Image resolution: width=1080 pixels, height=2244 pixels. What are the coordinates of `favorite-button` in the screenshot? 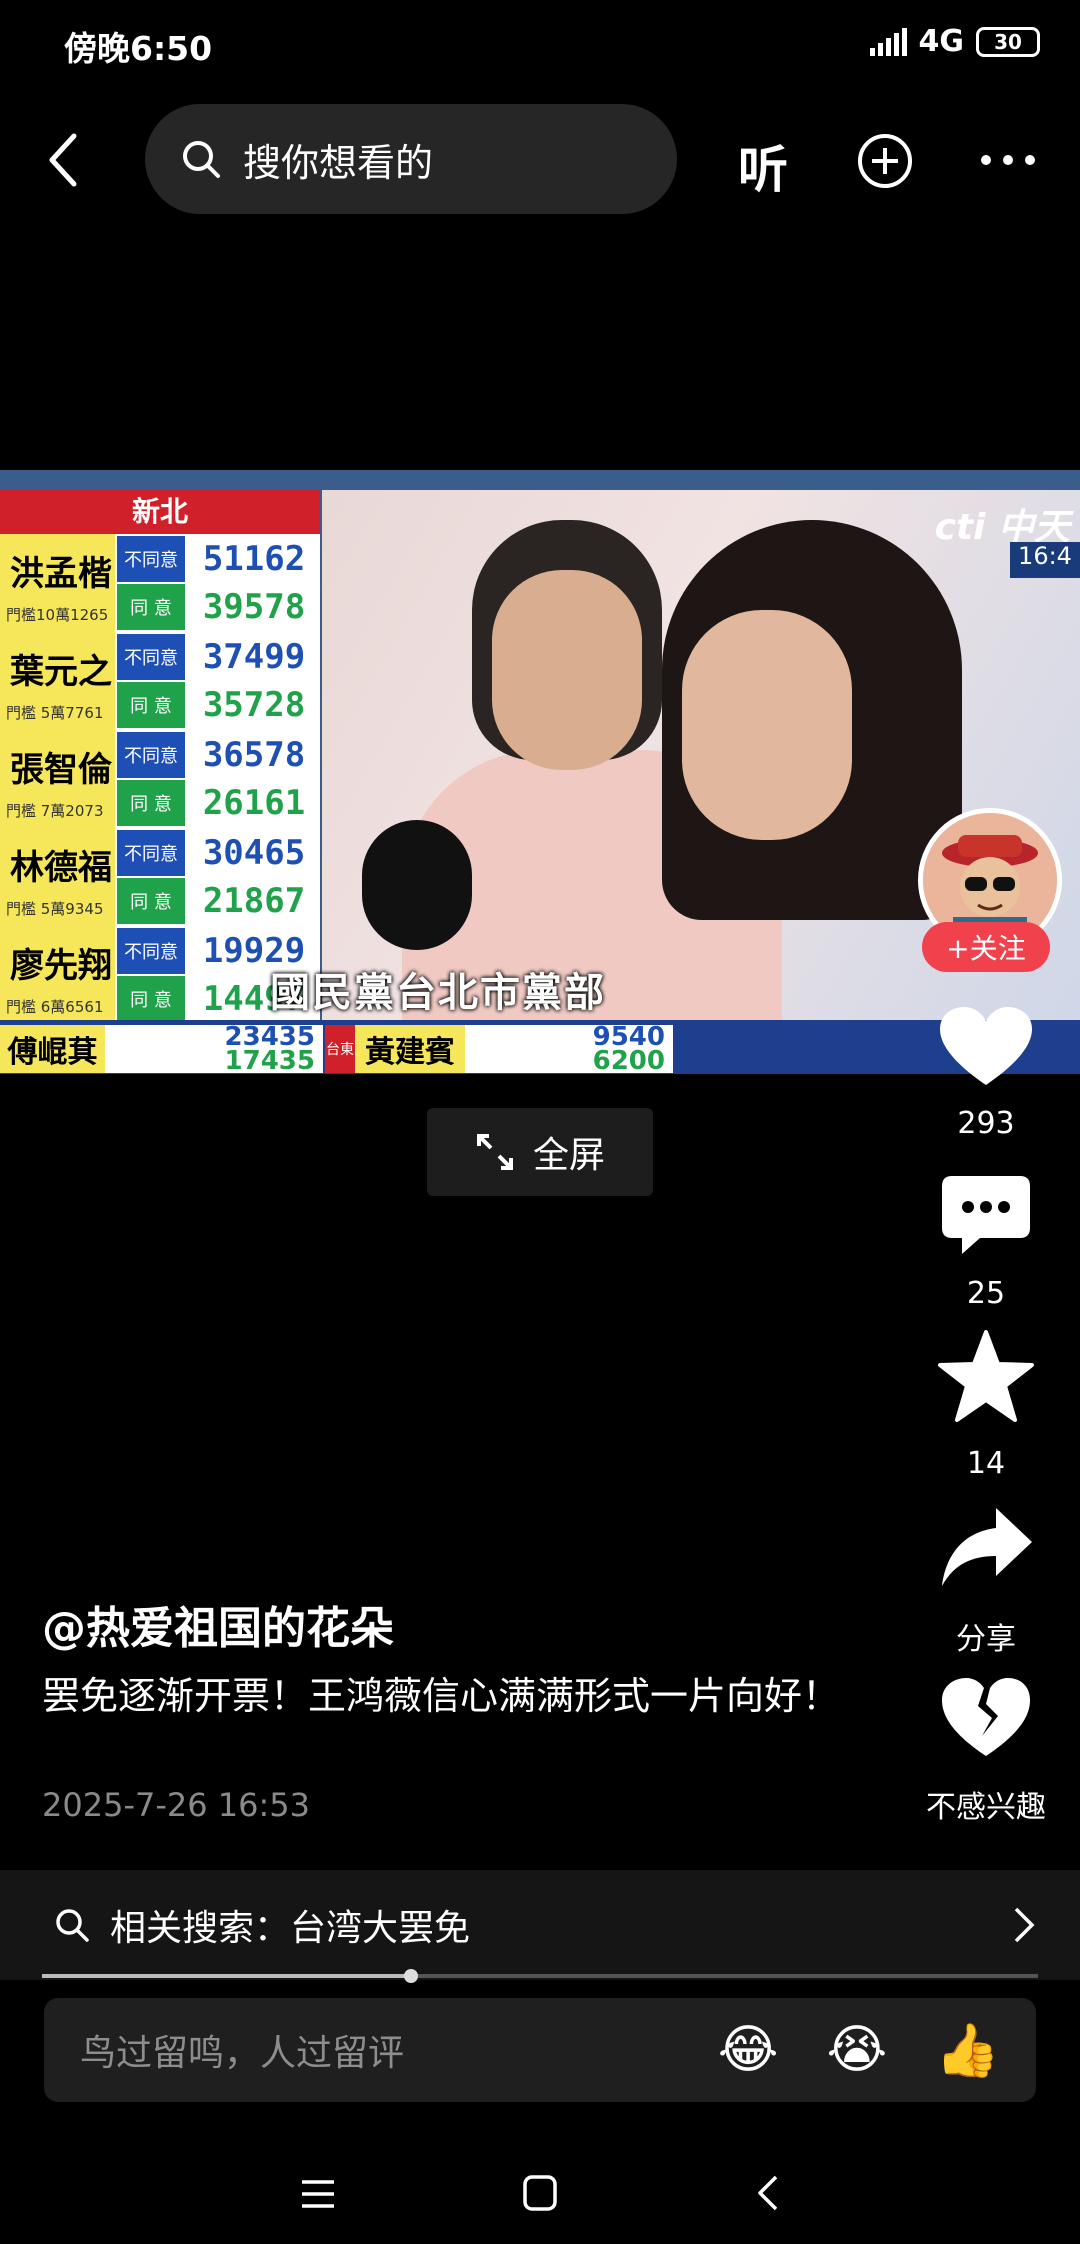 It's located at (986, 1378).